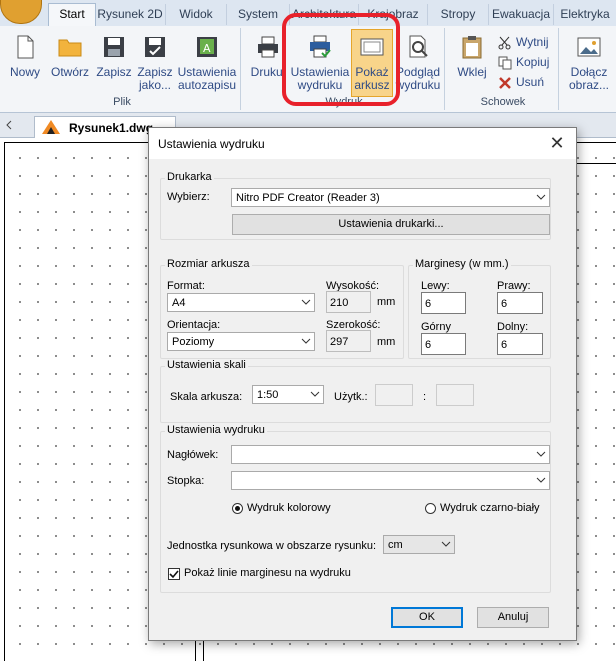 This screenshot has height=661, width=616. I want to click on scissors-icon, so click(504, 43).